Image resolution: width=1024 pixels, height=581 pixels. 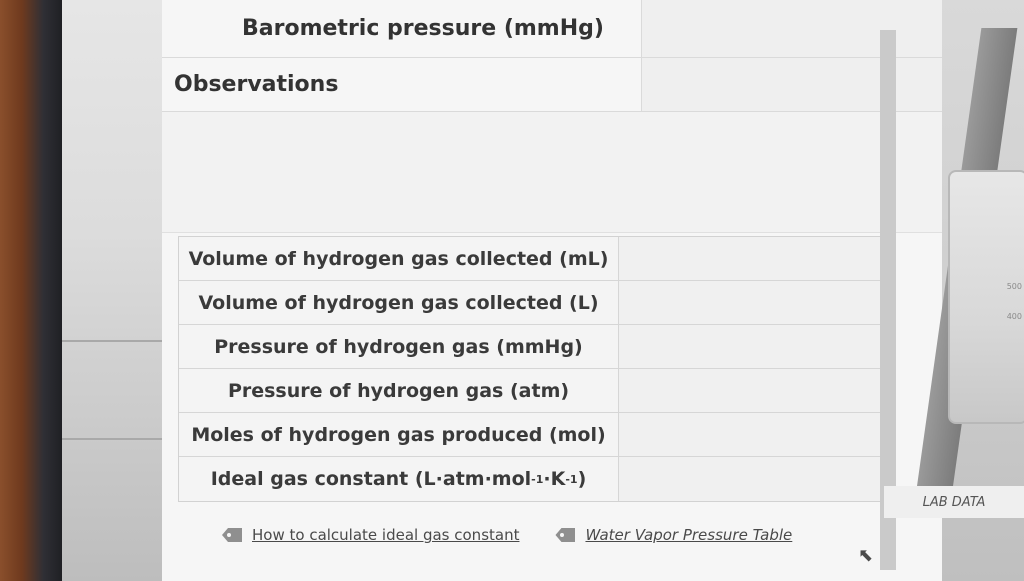 I want to click on ideal-gas-label-suffix: ), so click(x=582, y=479).